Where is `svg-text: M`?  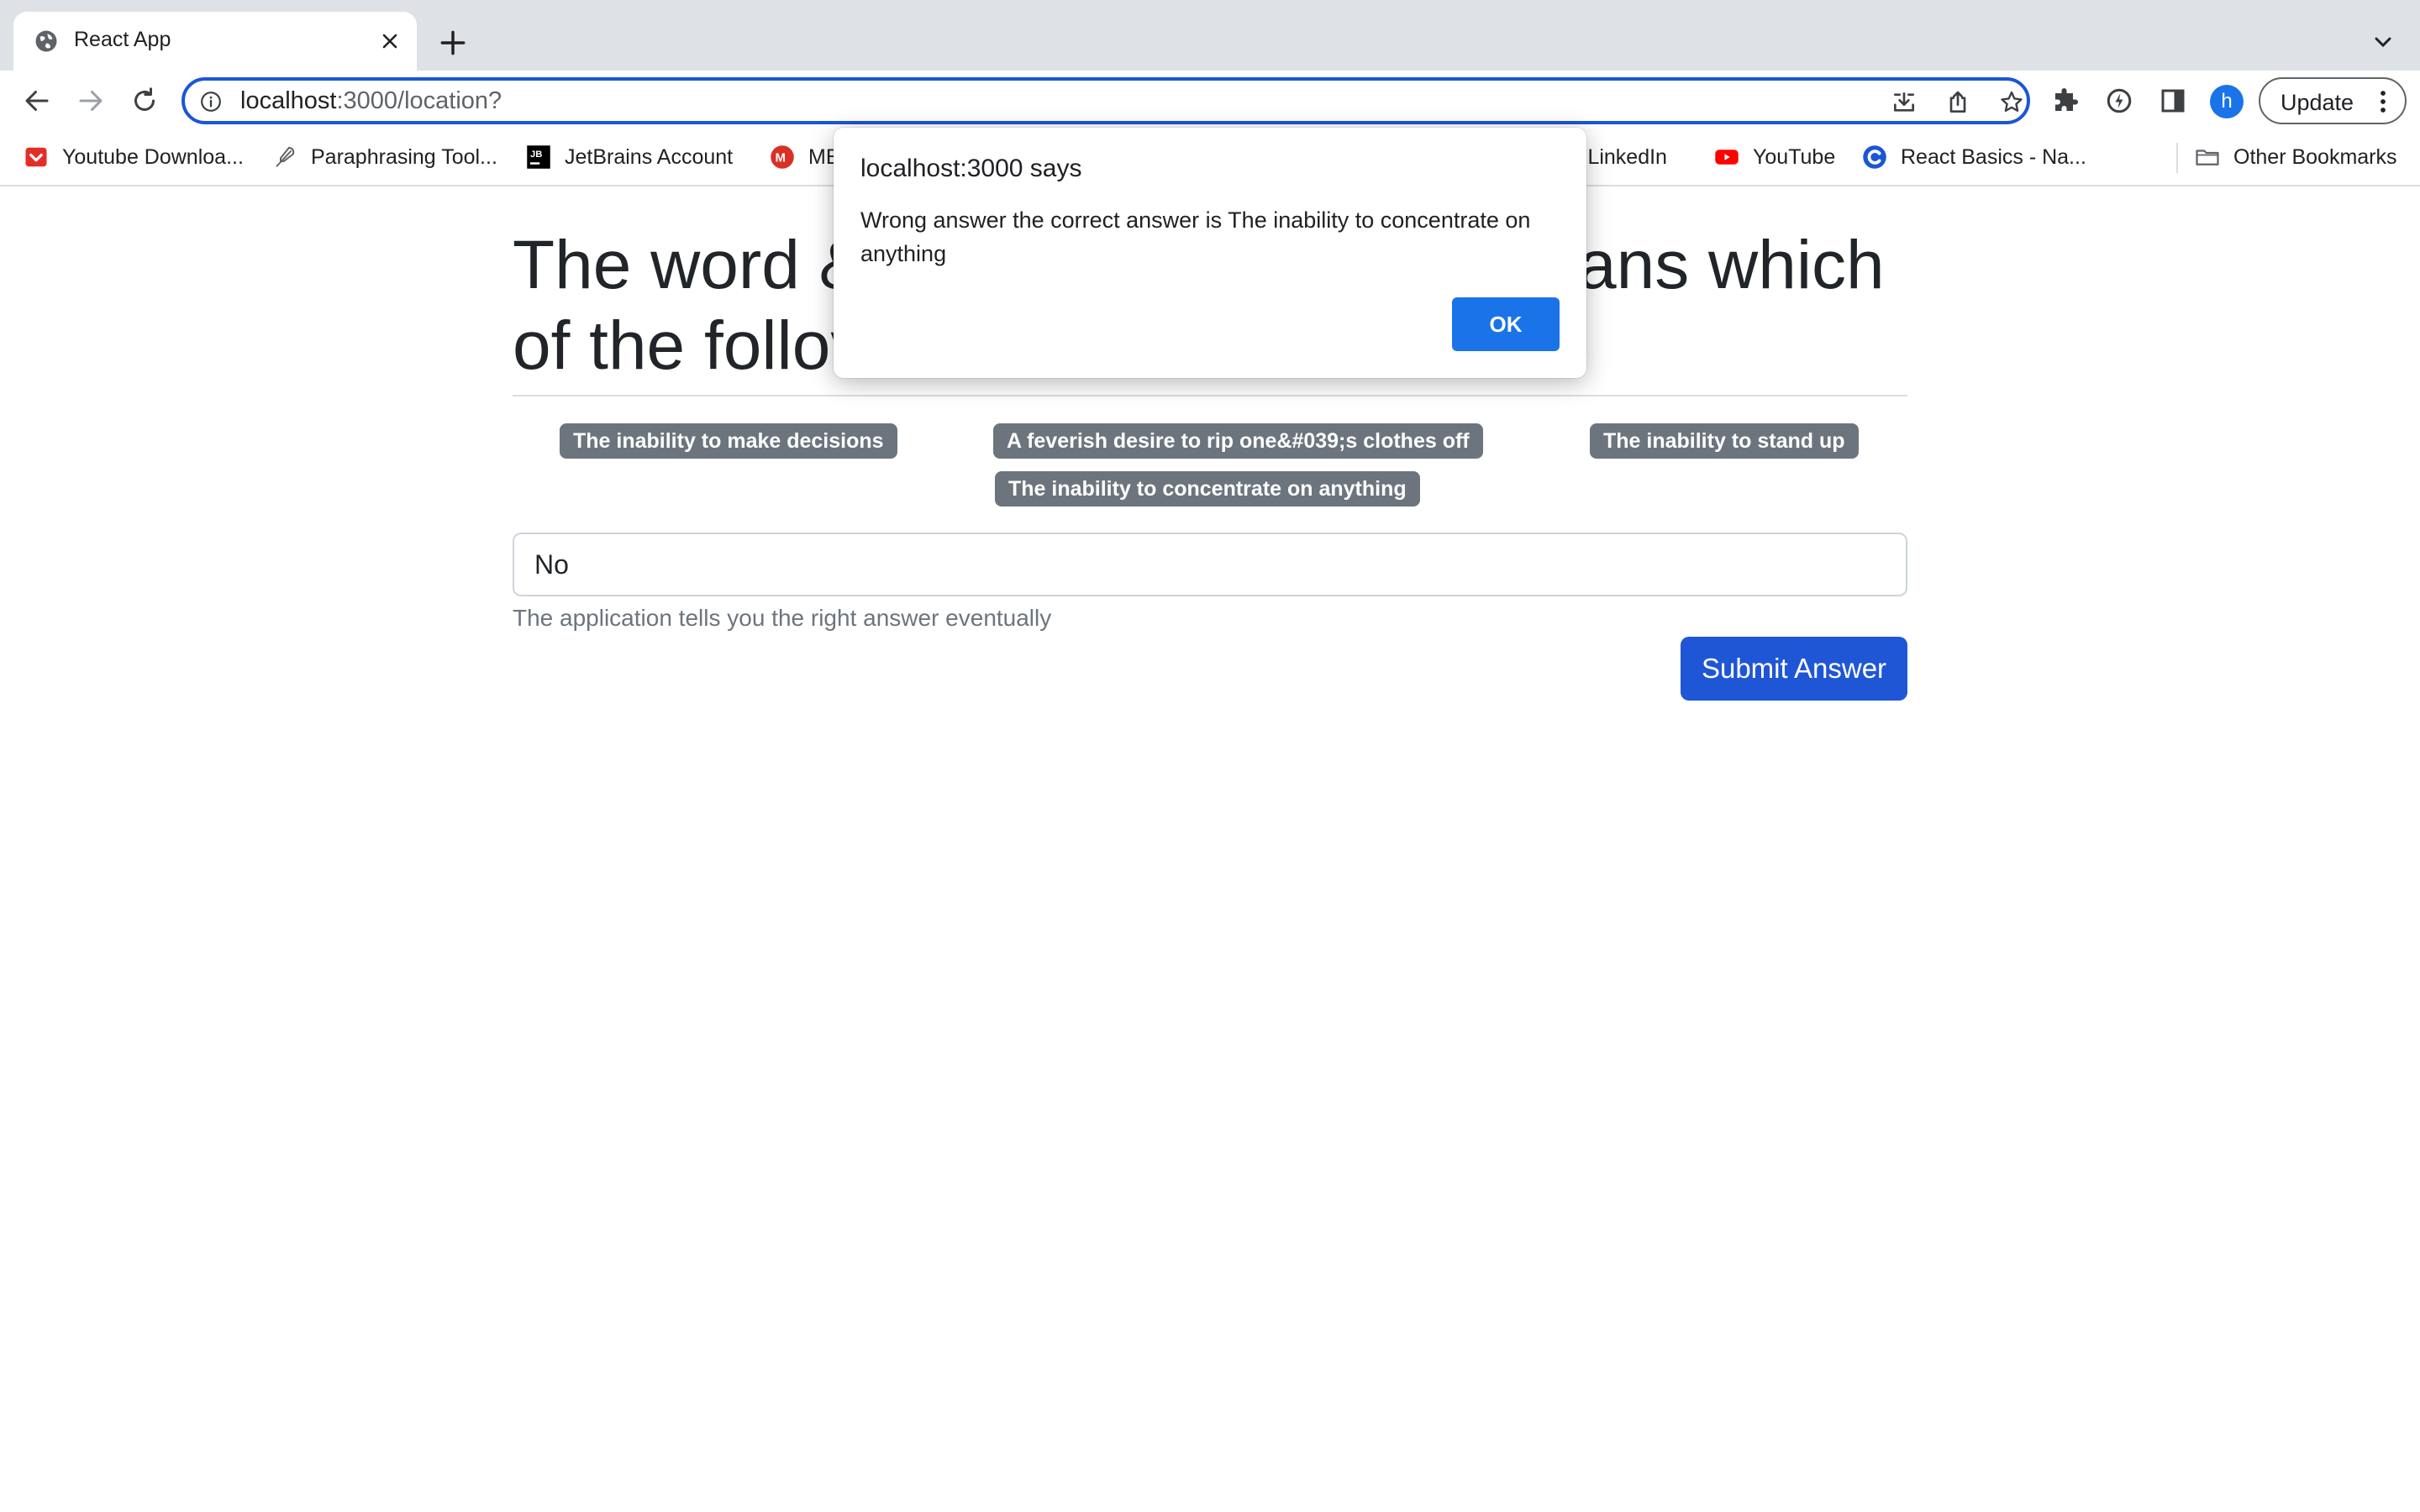 svg-text: M is located at coordinates (781, 158).